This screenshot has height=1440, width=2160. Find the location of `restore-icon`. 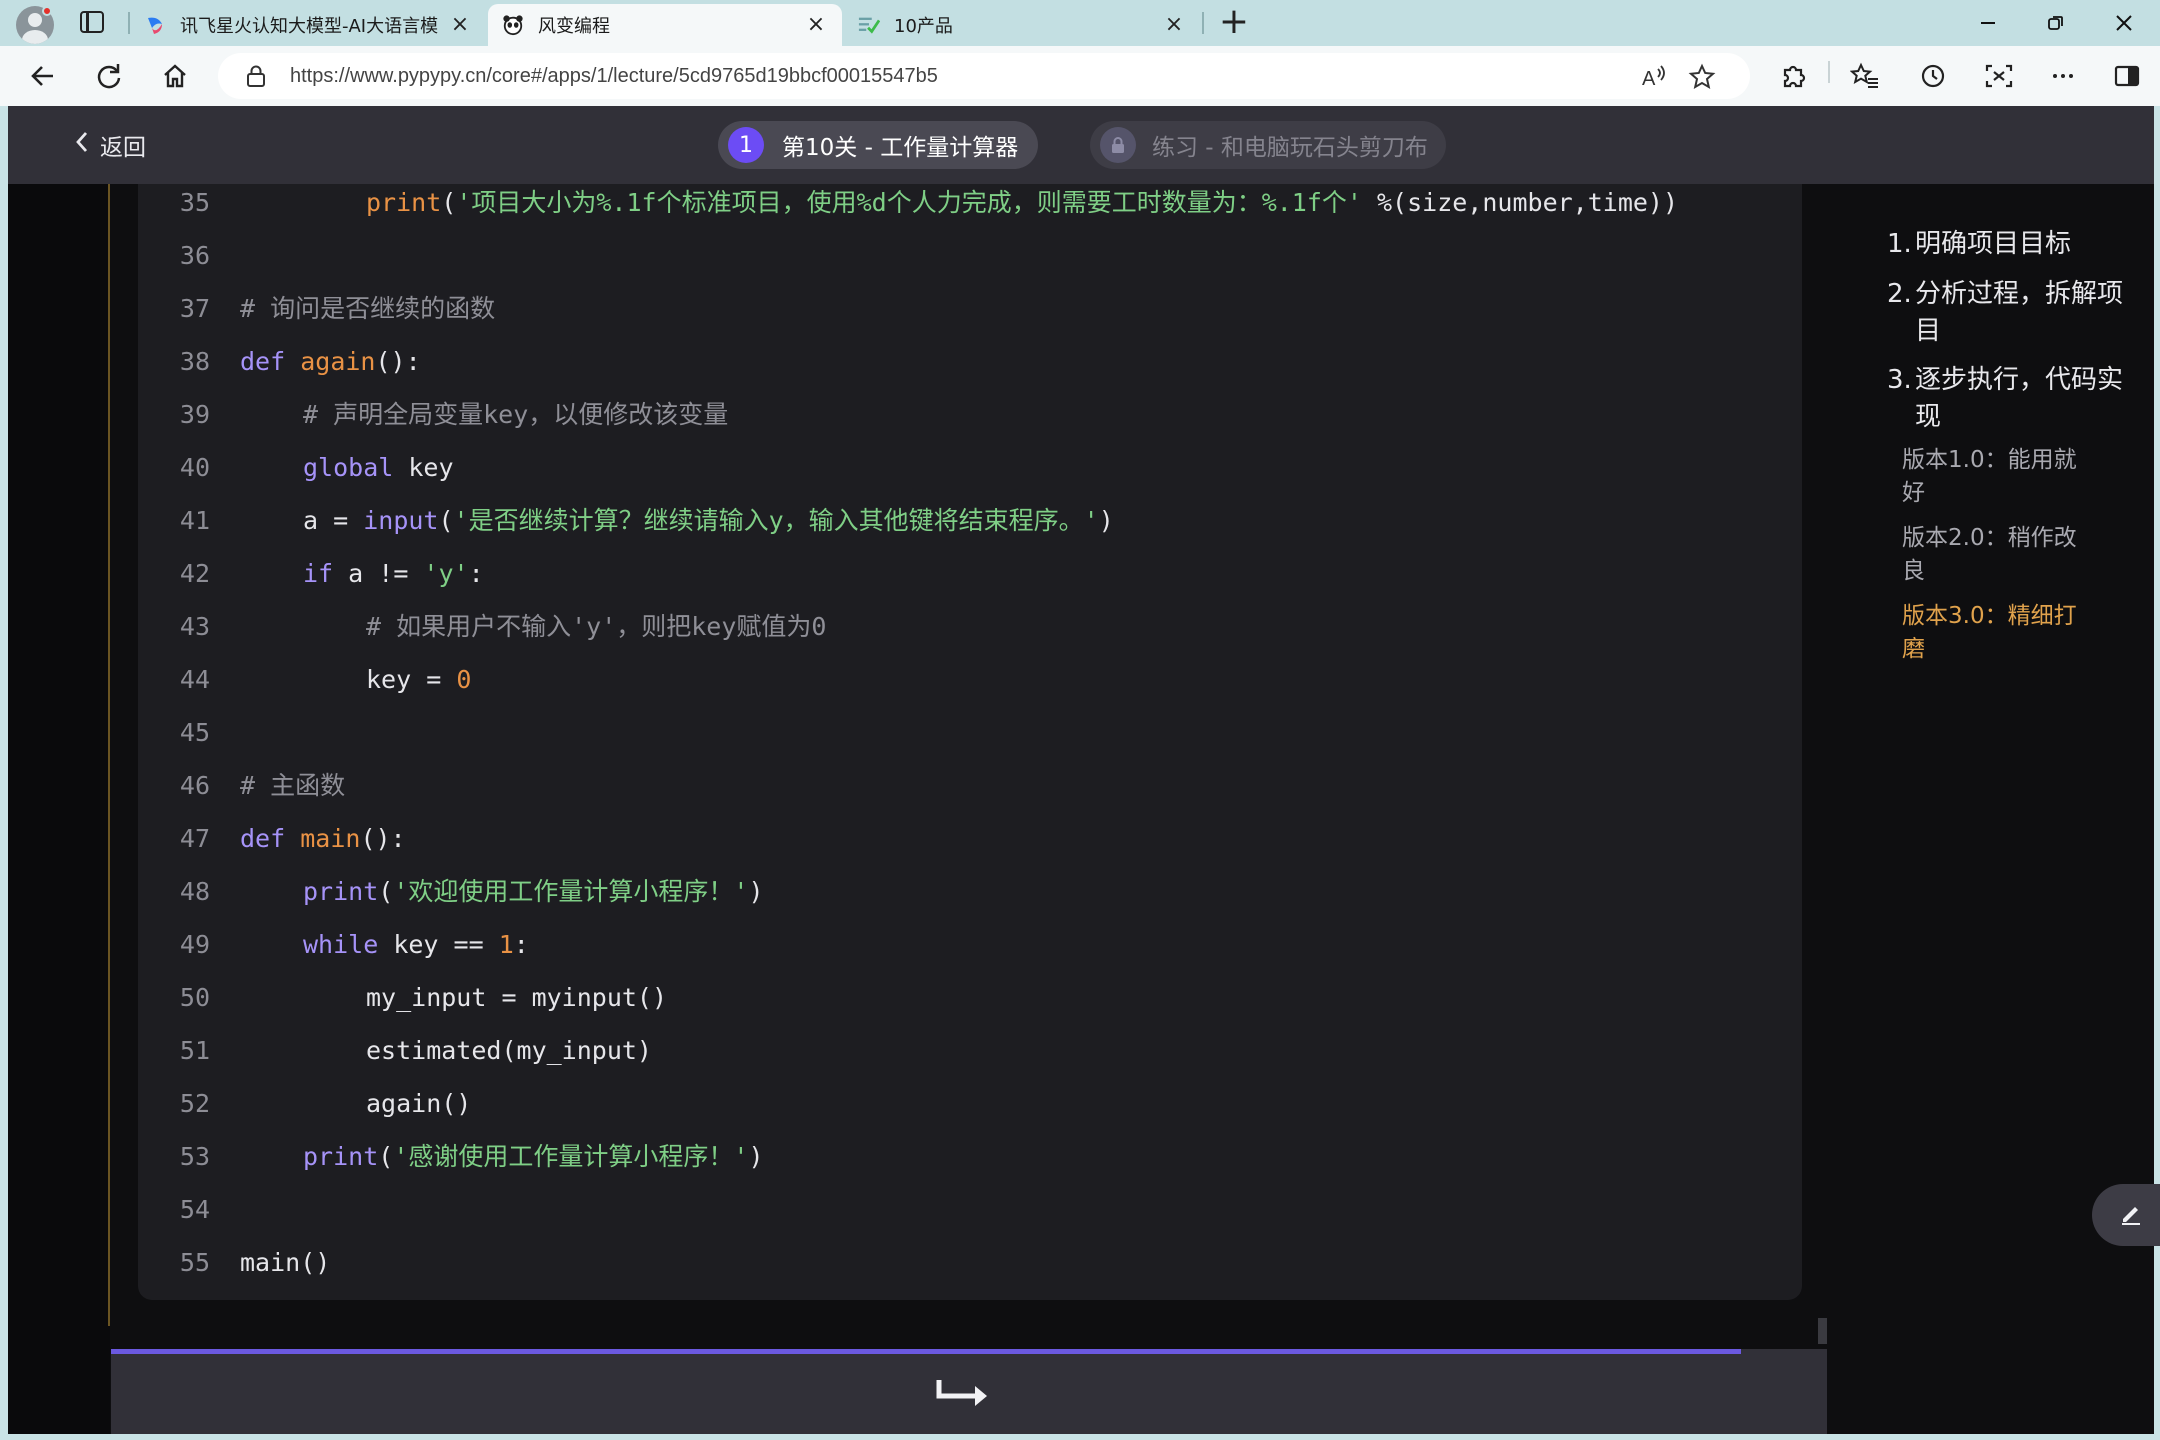

restore-icon is located at coordinates (2056, 23).